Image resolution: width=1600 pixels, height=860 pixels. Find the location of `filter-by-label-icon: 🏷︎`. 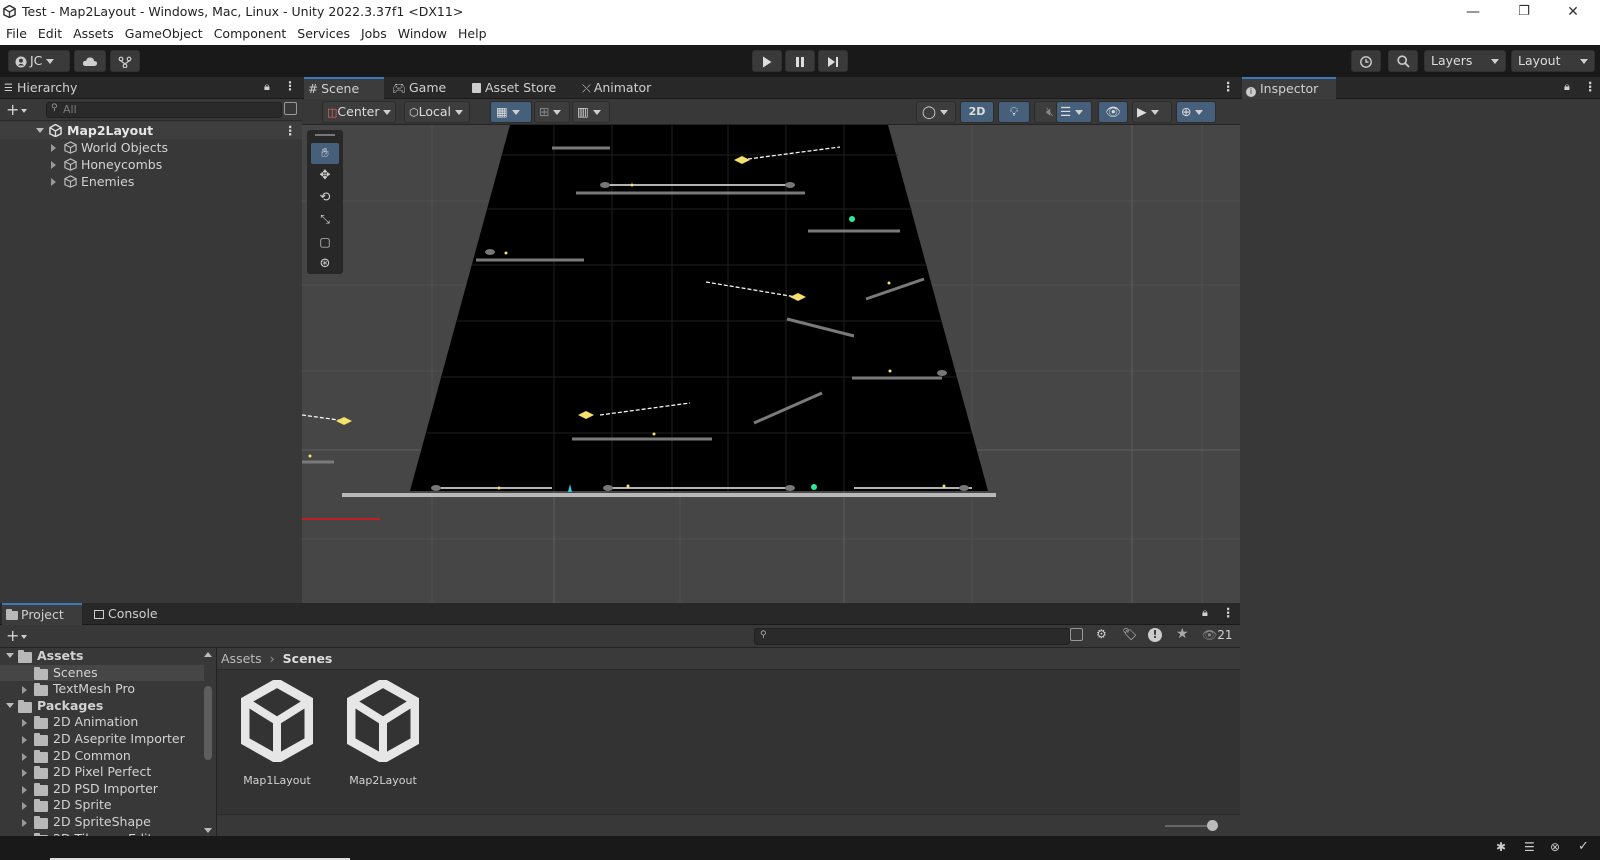

filter-by-label-icon: 🏷︎ is located at coordinates (1129, 634).